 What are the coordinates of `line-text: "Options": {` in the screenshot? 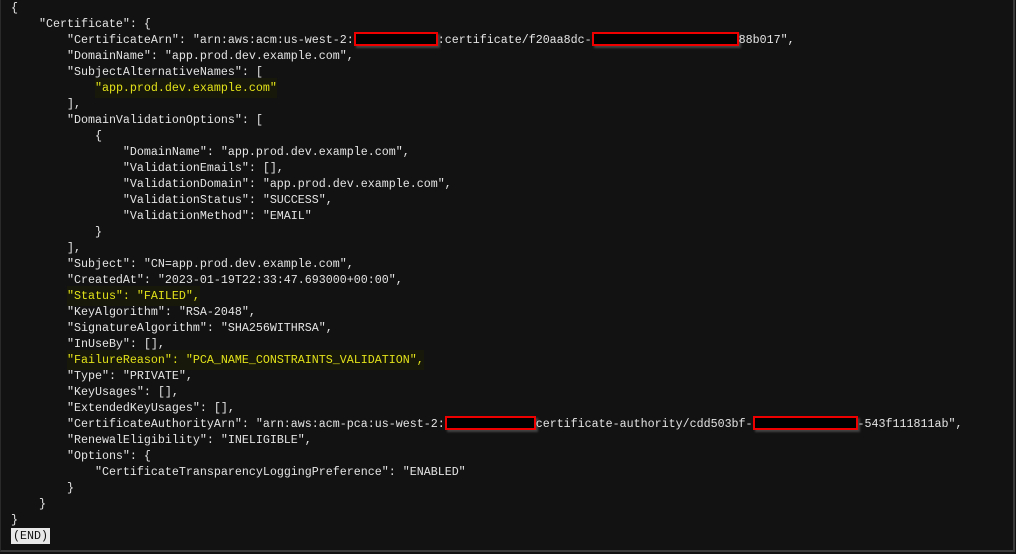 It's located at (109, 456).